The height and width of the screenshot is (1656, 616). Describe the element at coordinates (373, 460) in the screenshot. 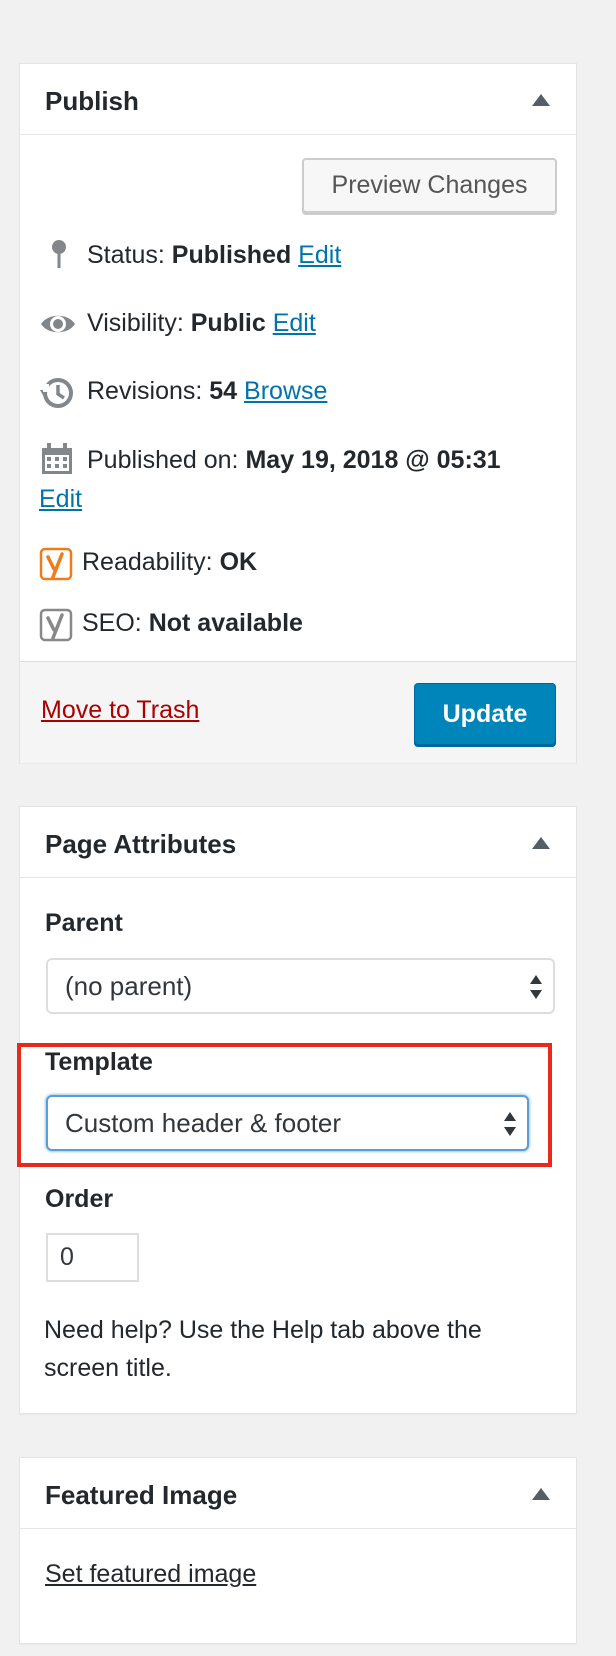

I see `published-on-value: May 19, 2018 @ 05:31` at that location.